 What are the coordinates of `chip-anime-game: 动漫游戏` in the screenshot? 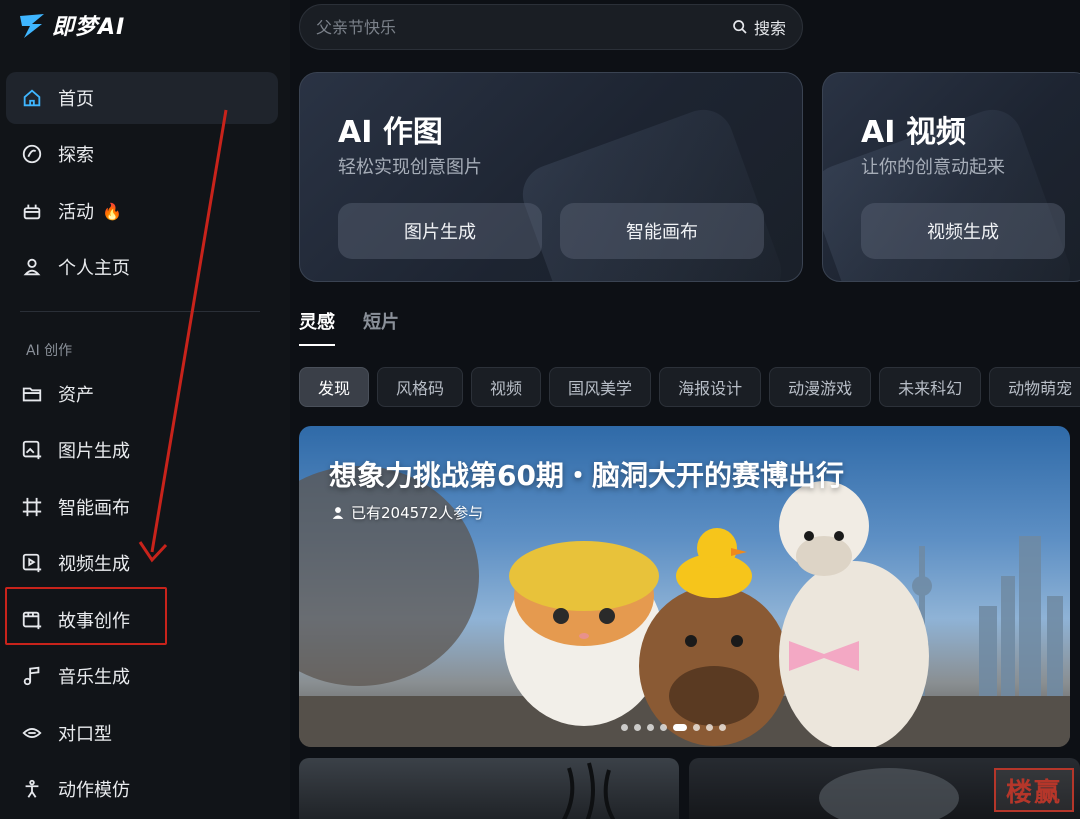 It's located at (820, 387).